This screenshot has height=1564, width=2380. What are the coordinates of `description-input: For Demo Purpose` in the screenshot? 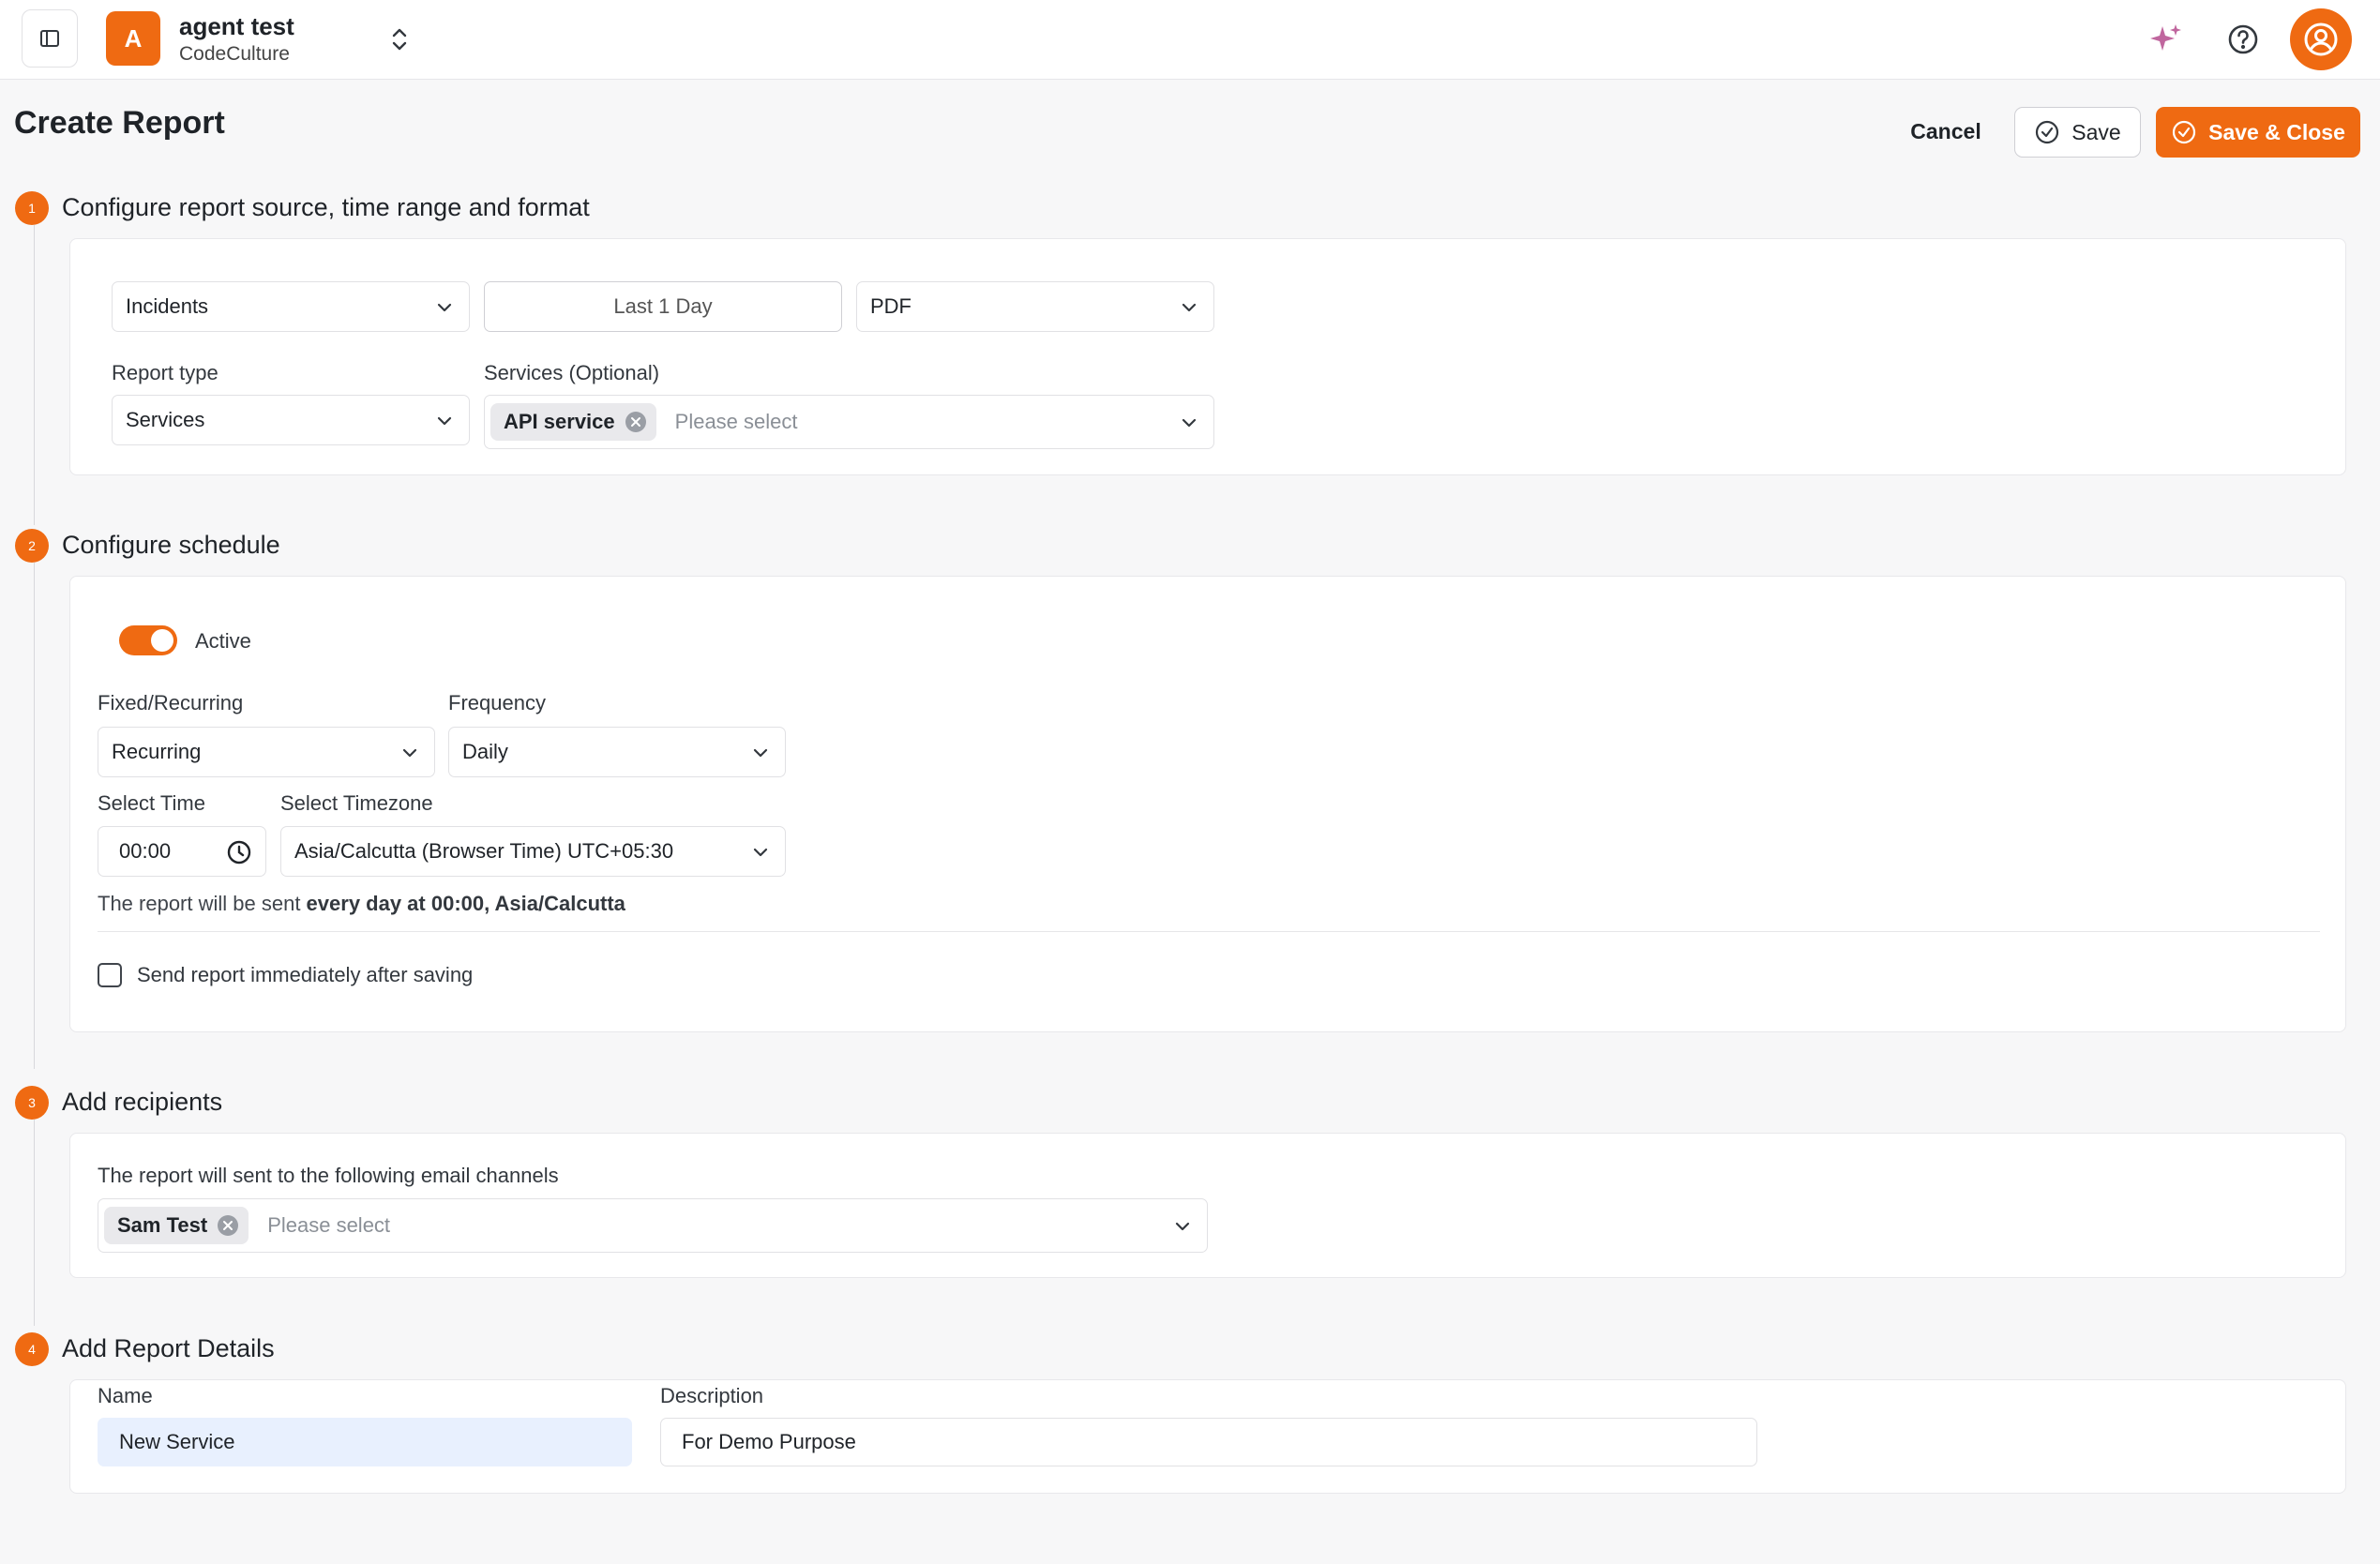 It's located at (1208, 1442).